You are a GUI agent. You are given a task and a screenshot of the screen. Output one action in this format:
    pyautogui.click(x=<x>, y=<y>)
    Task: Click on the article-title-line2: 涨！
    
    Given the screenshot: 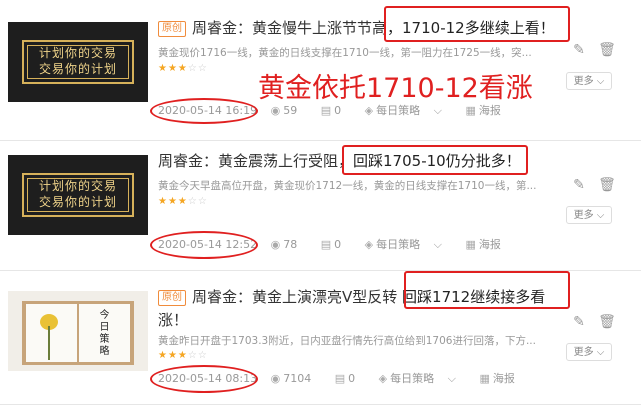 What is the action you would take?
    pyautogui.click(x=173, y=320)
    